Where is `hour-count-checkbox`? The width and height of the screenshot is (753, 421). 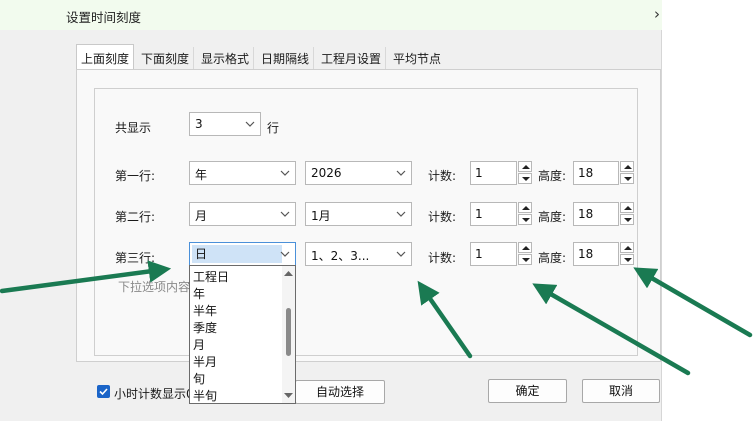 hour-count-checkbox is located at coordinates (103, 391).